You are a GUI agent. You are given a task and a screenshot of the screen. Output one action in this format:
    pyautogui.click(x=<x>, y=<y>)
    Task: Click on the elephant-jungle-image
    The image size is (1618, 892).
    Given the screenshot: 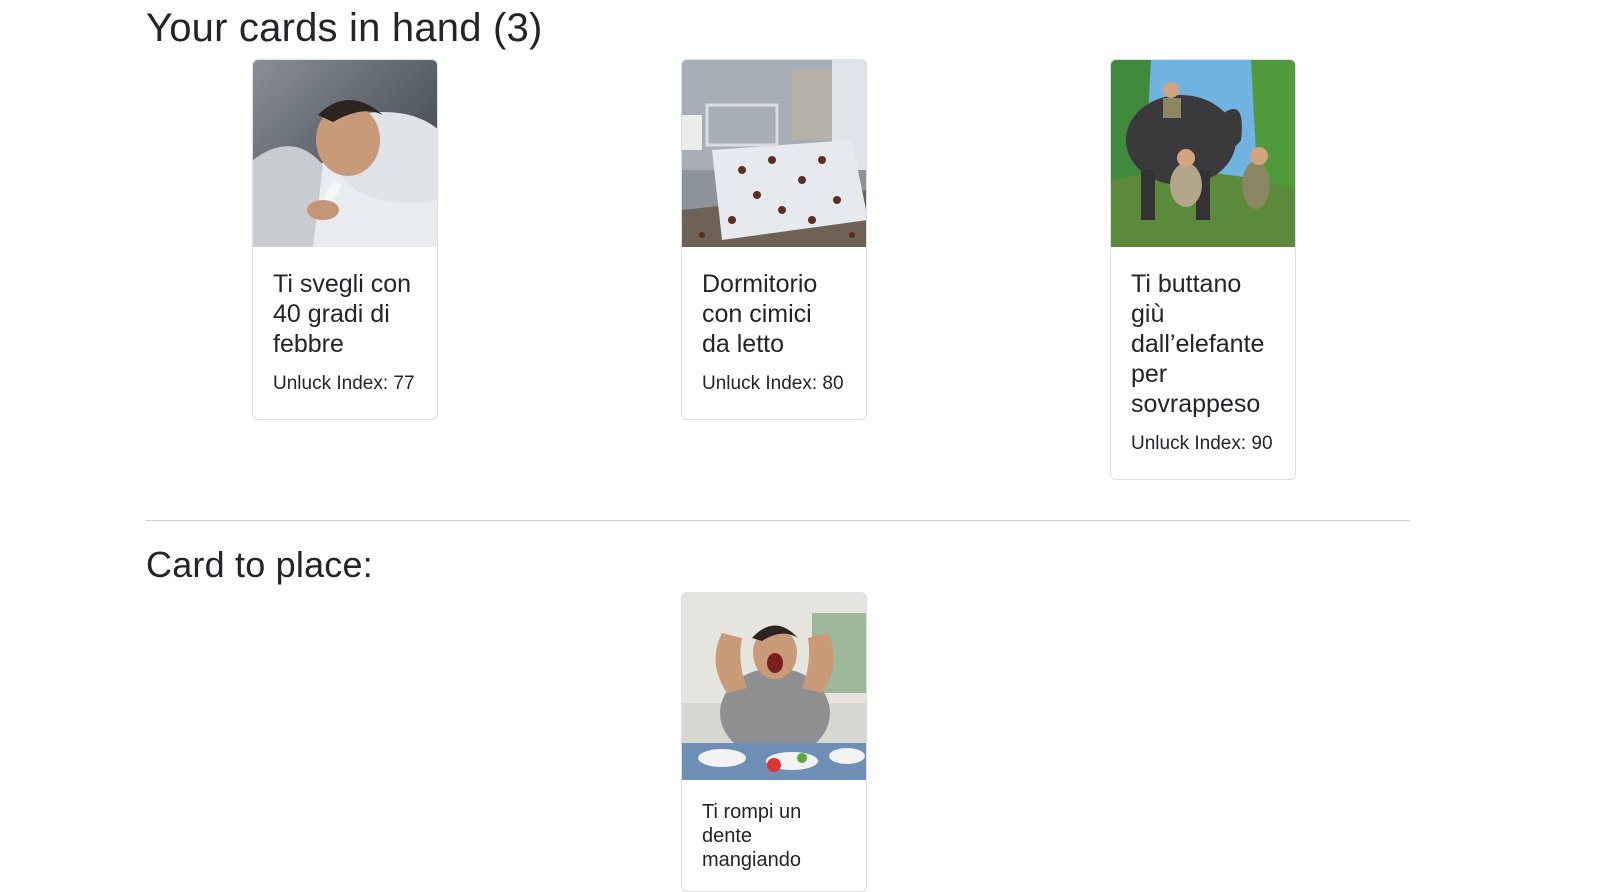 What is the action you would take?
    pyautogui.click(x=1203, y=153)
    